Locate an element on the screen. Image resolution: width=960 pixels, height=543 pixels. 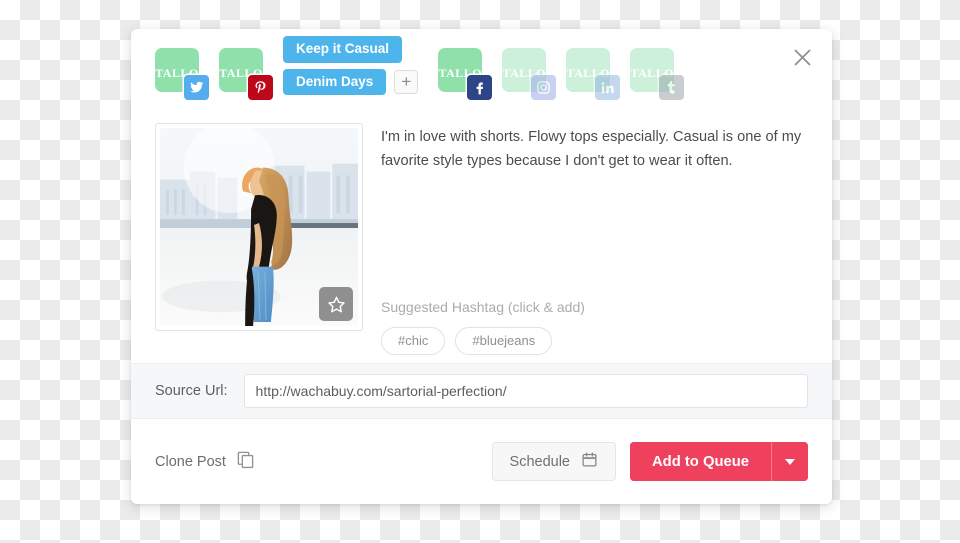
hashtag-list: #chic #bluejeans is located at coordinates (594, 341).